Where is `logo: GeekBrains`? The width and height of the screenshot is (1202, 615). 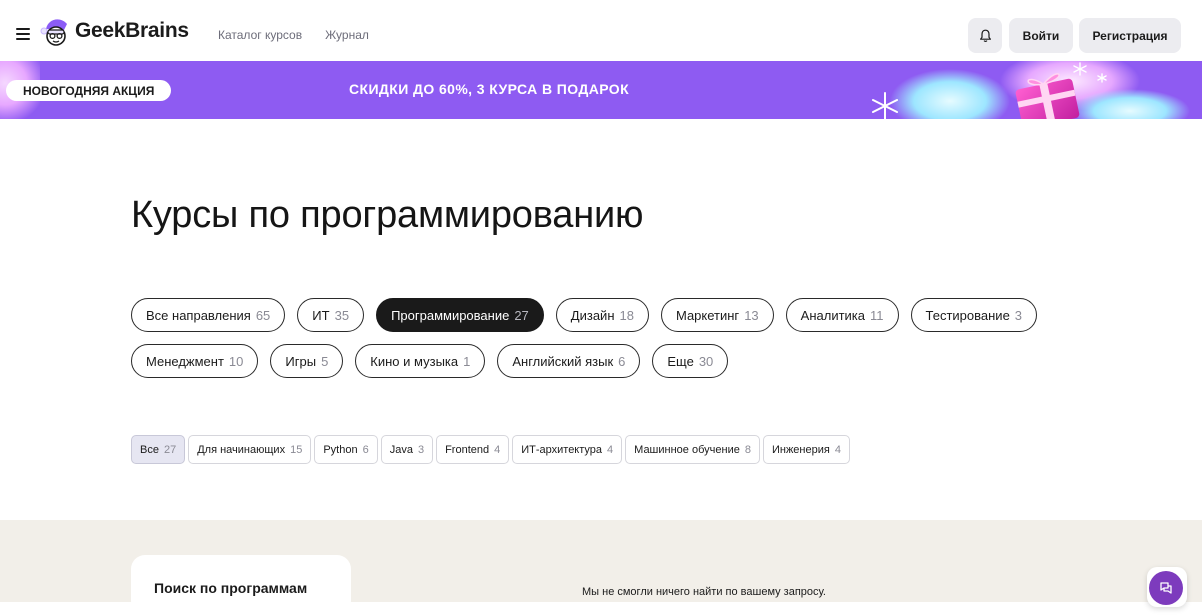 logo: GeekBrains is located at coordinates (114, 31).